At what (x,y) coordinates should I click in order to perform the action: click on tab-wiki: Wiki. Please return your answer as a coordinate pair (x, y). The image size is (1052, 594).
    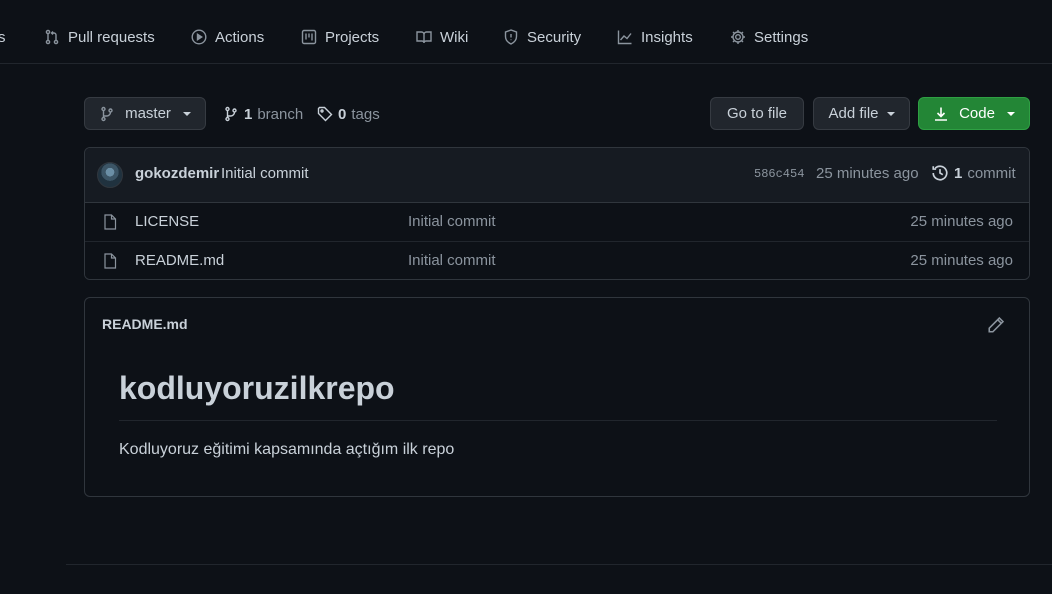
    Looking at the image, I should click on (442, 37).